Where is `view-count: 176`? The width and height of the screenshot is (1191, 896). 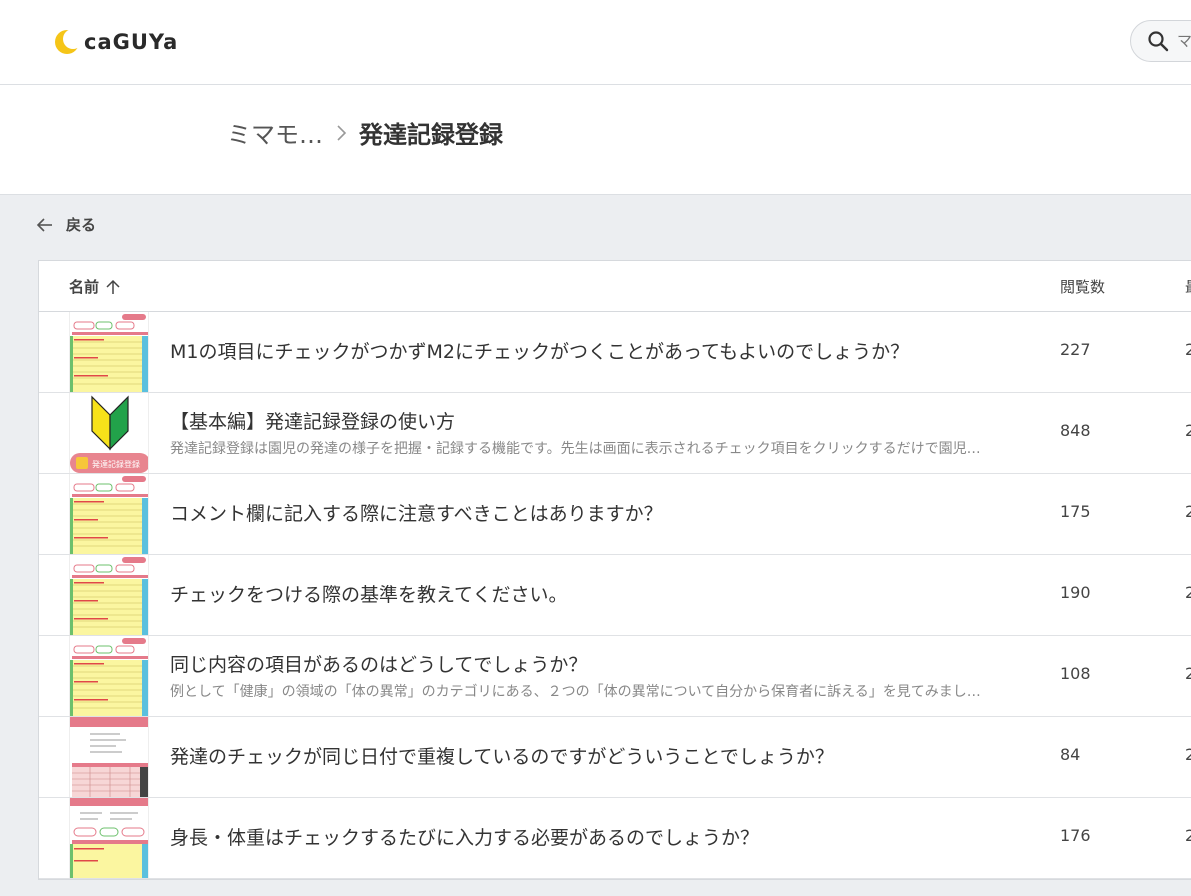
view-count: 176 is located at coordinates (1075, 835).